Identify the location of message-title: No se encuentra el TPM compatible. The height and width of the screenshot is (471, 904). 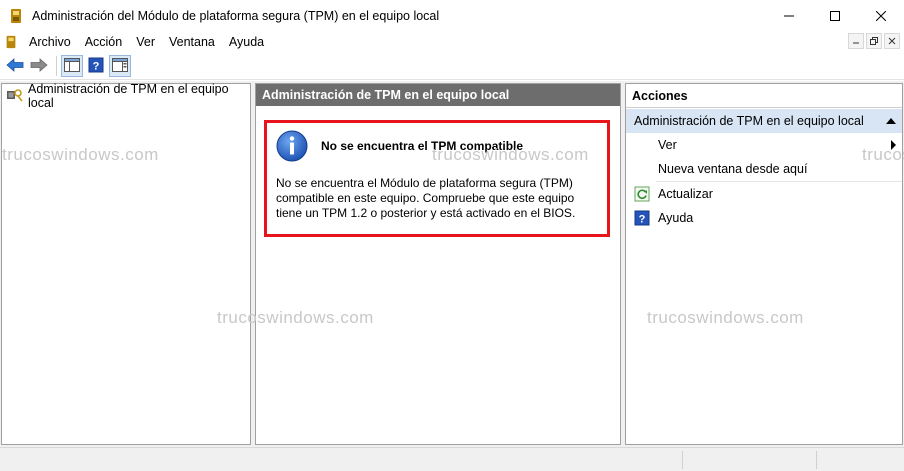
(422, 146).